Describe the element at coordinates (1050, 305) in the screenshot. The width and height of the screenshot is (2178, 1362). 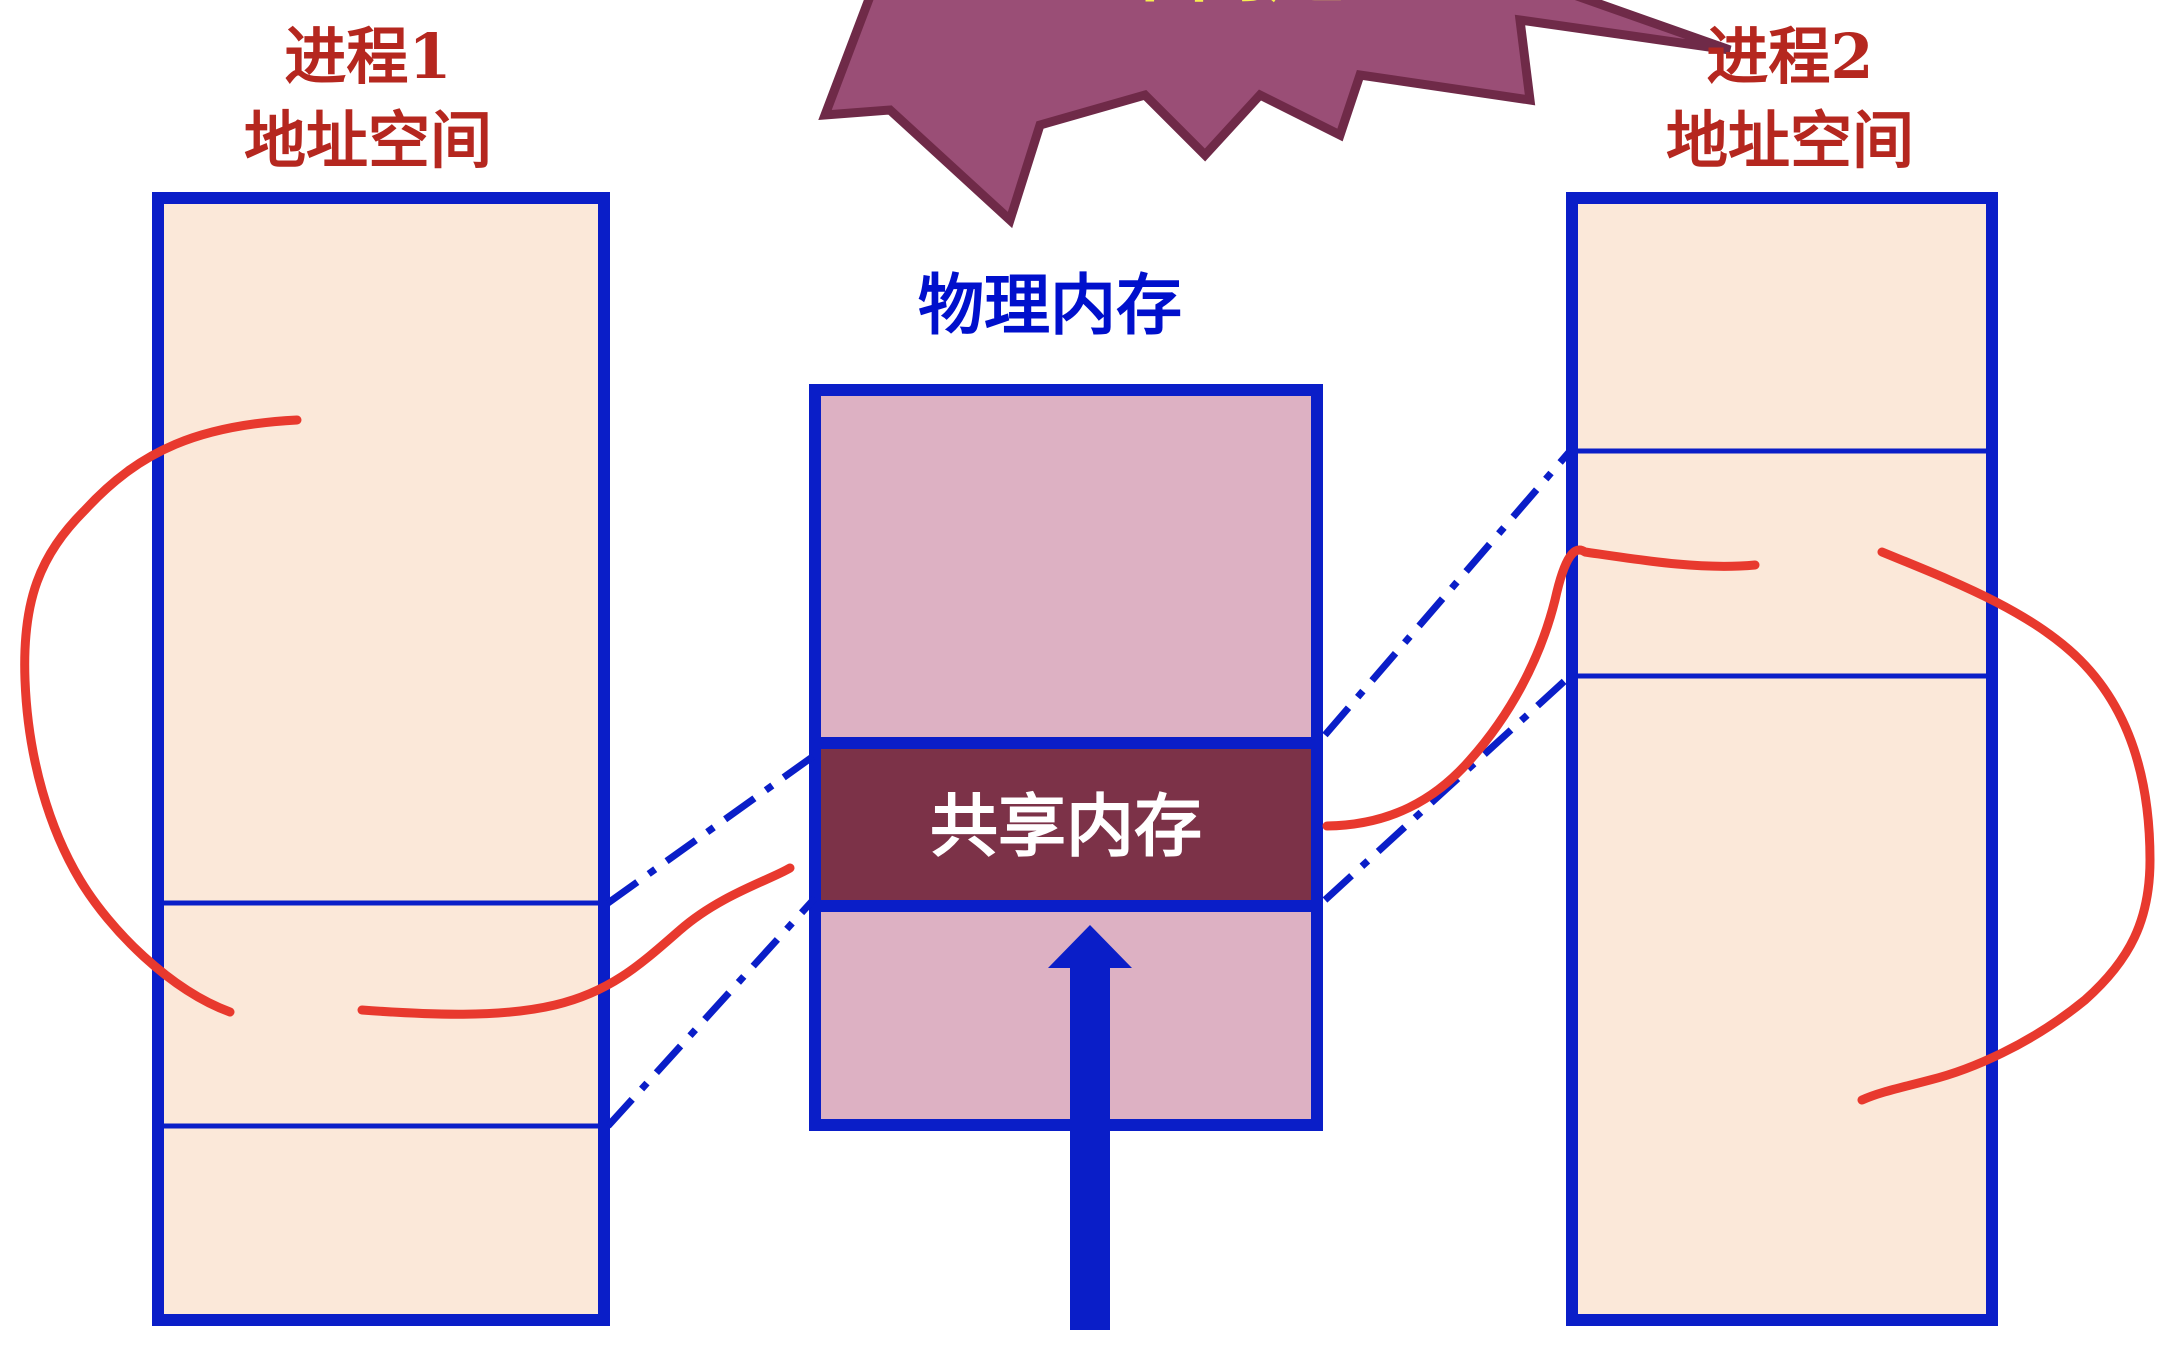
I see `physical-memory-title: 物理内存` at that location.